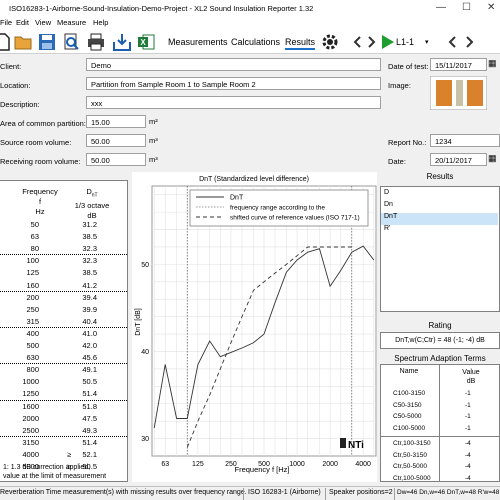 Image resolution: width=500 pixels, height=500 pixels. What do you see at coordinates (89, 237) in the screenshot?
I see `dnt-cell: 38.5` at bounding box center [89, 237].